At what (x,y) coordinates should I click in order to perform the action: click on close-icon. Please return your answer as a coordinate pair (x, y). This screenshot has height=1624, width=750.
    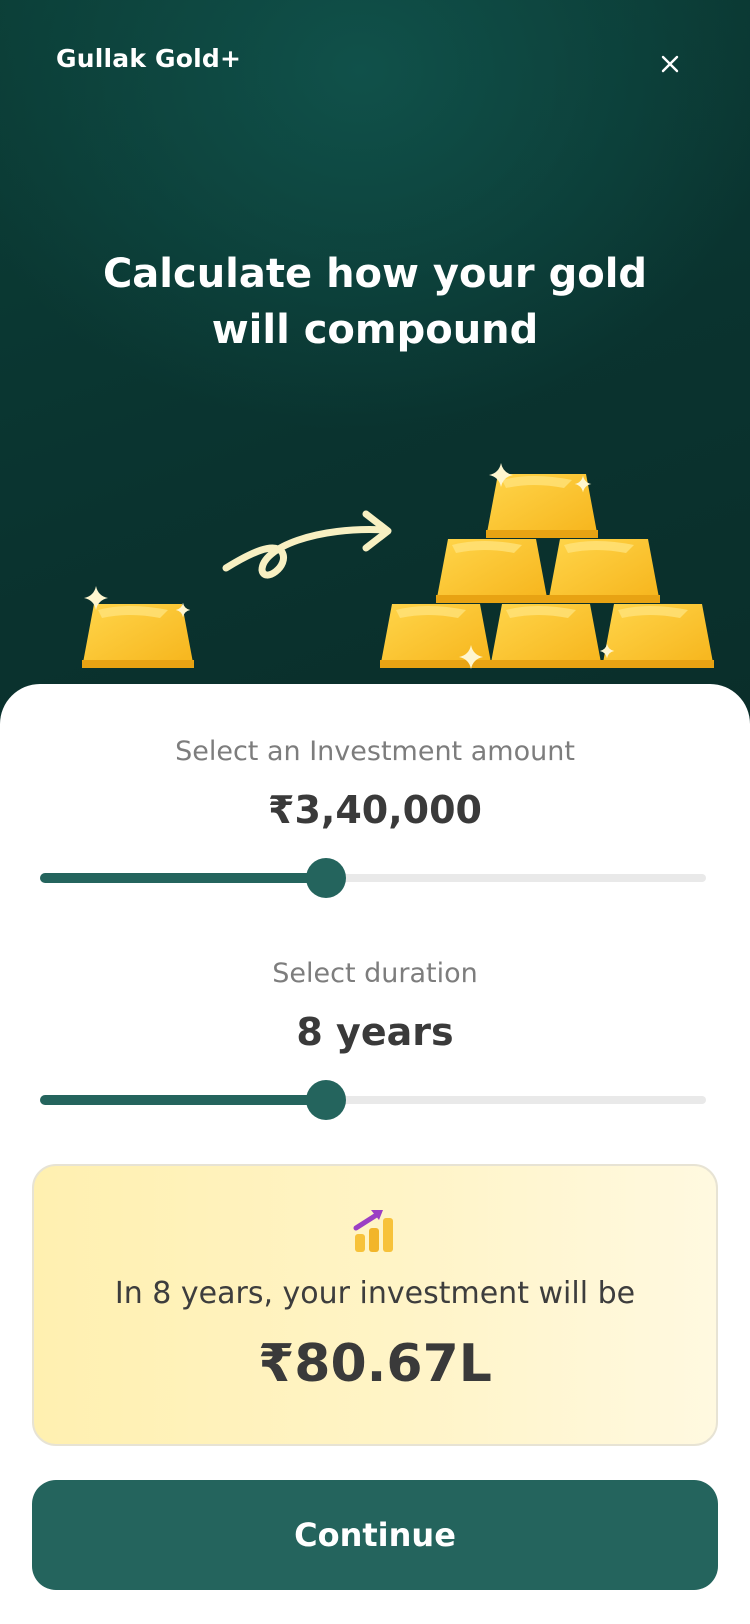
    Looking at the image, I should click on (670, 64).